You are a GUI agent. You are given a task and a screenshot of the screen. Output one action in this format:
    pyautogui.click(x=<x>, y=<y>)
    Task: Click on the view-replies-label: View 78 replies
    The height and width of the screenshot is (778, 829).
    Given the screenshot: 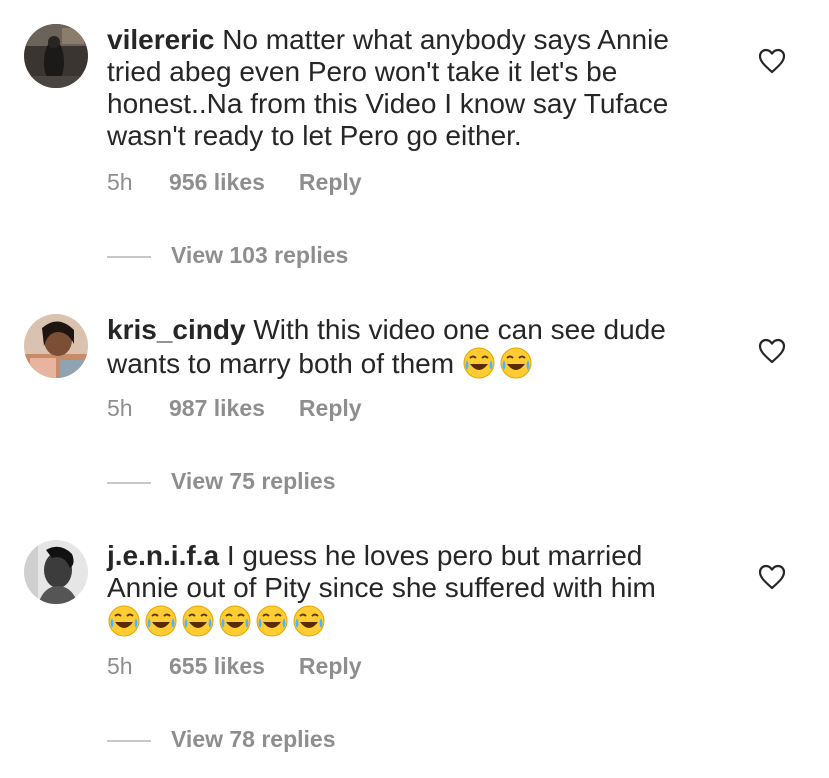 What is the action you would take?
    pyautogui.click(x=253, y=739)
    